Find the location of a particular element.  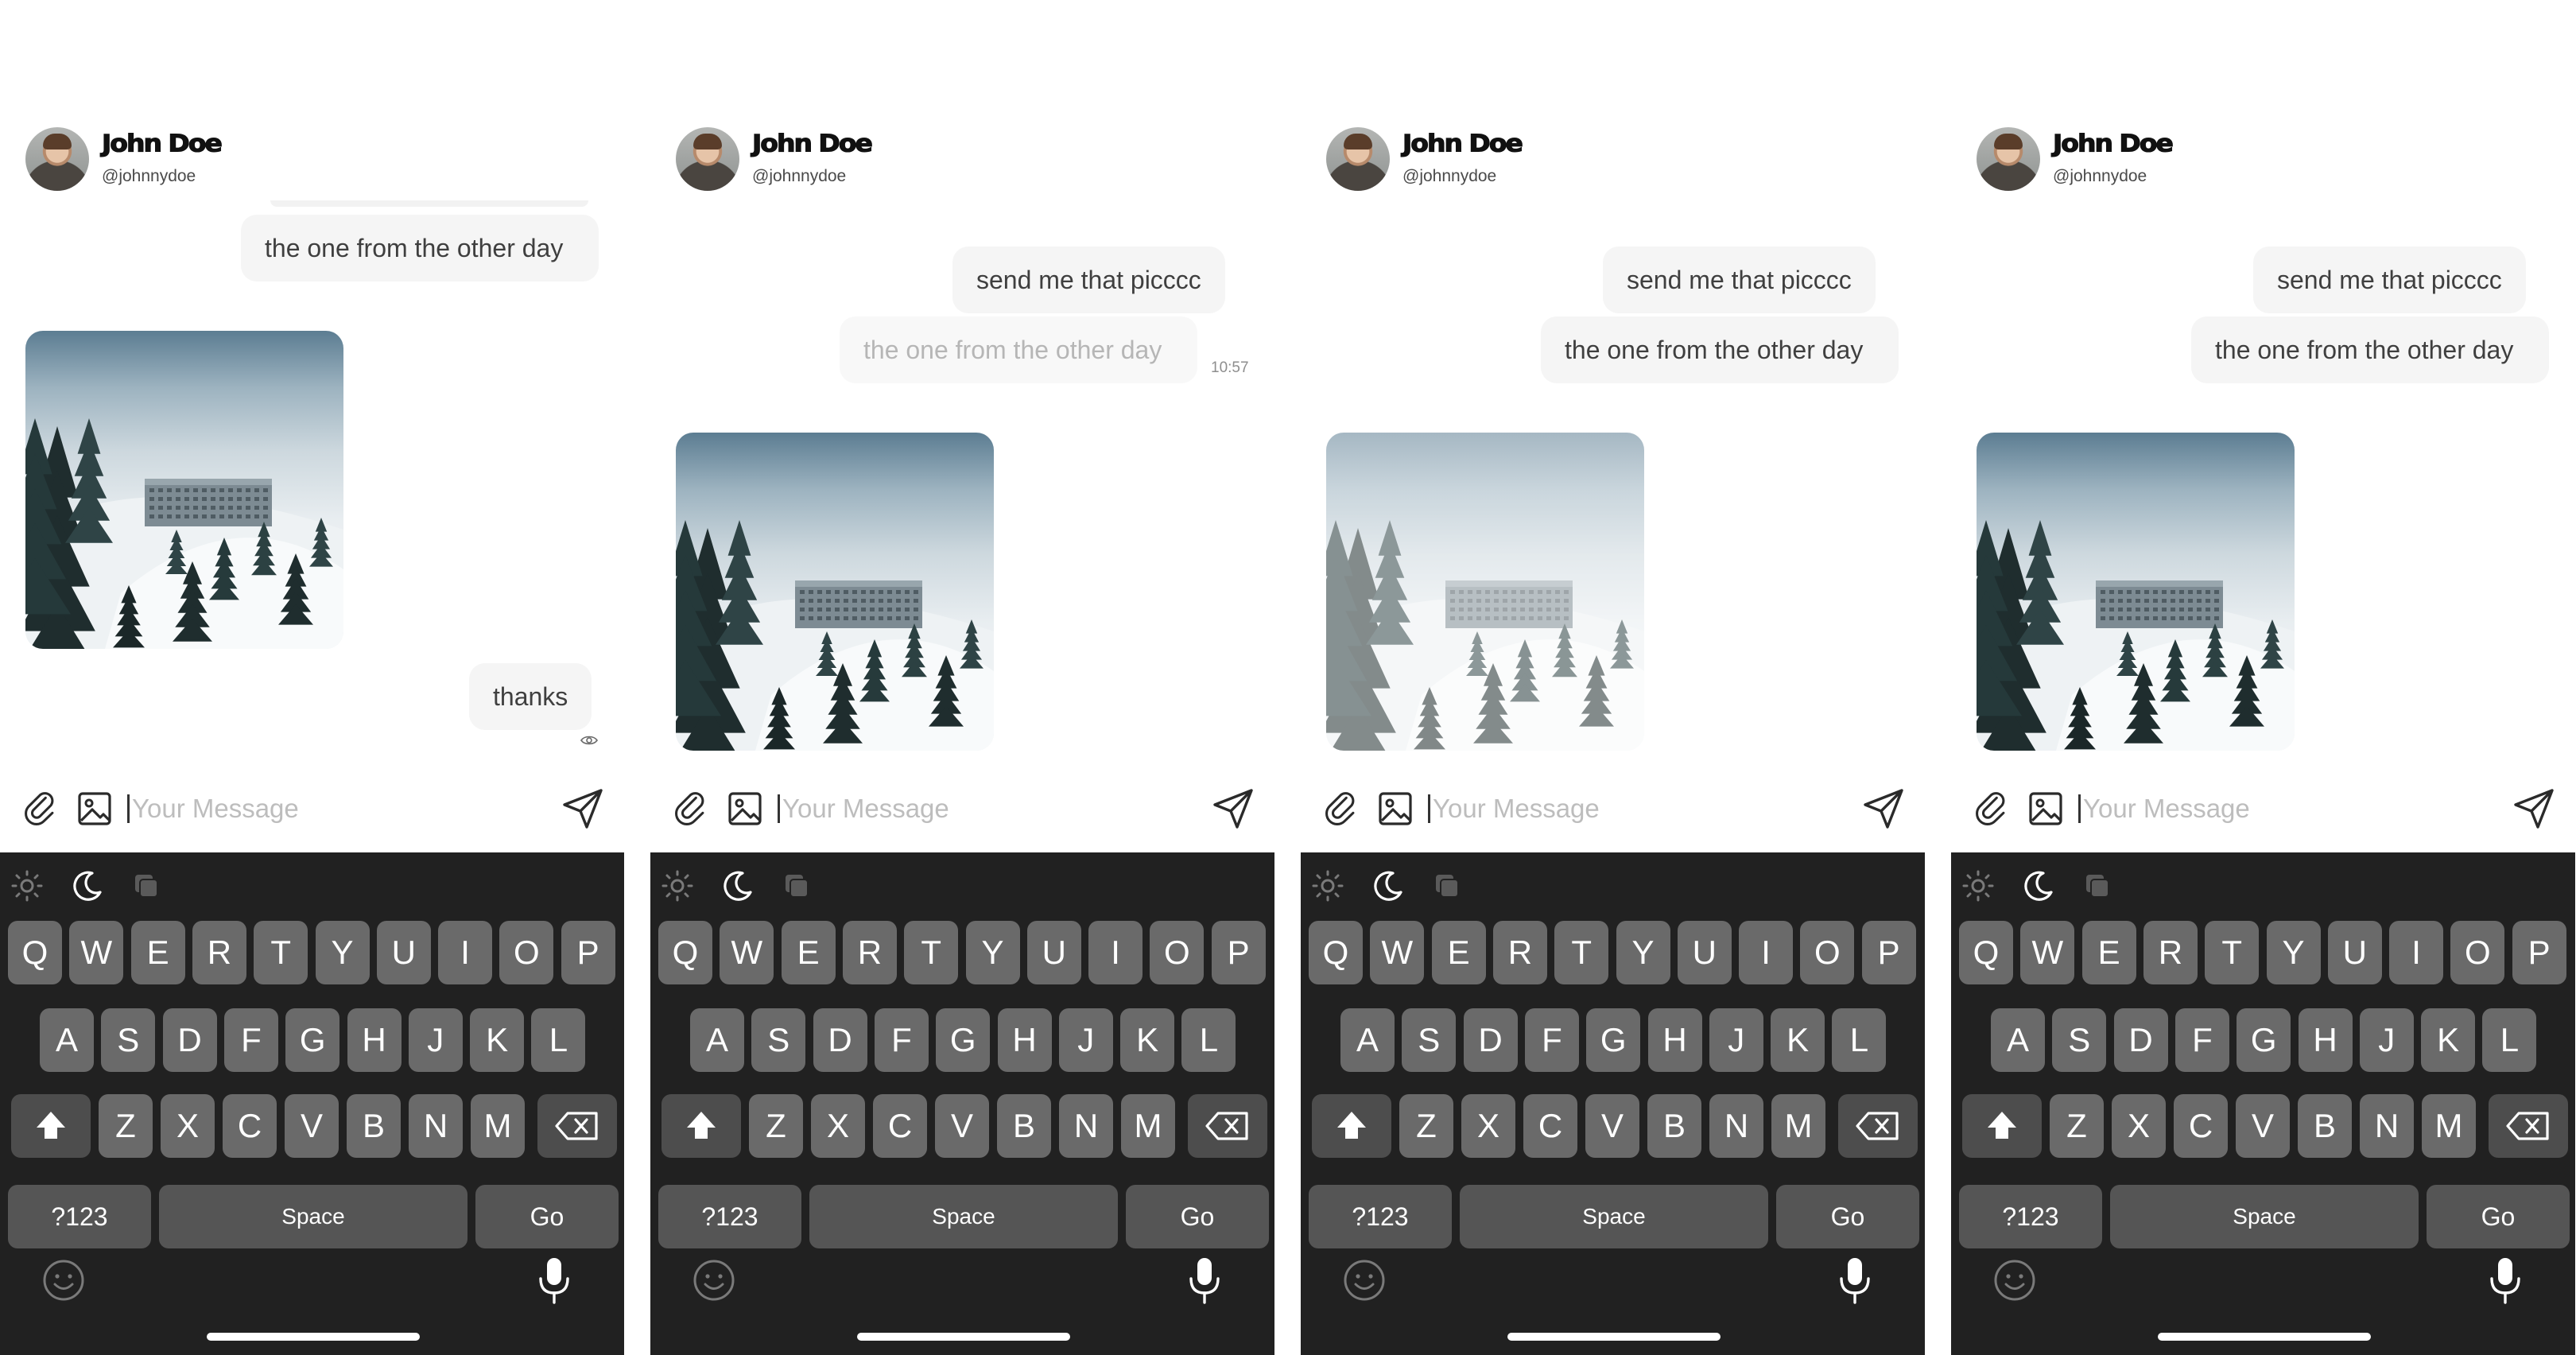

home-indicator is located at coordinates (1614, 1337).